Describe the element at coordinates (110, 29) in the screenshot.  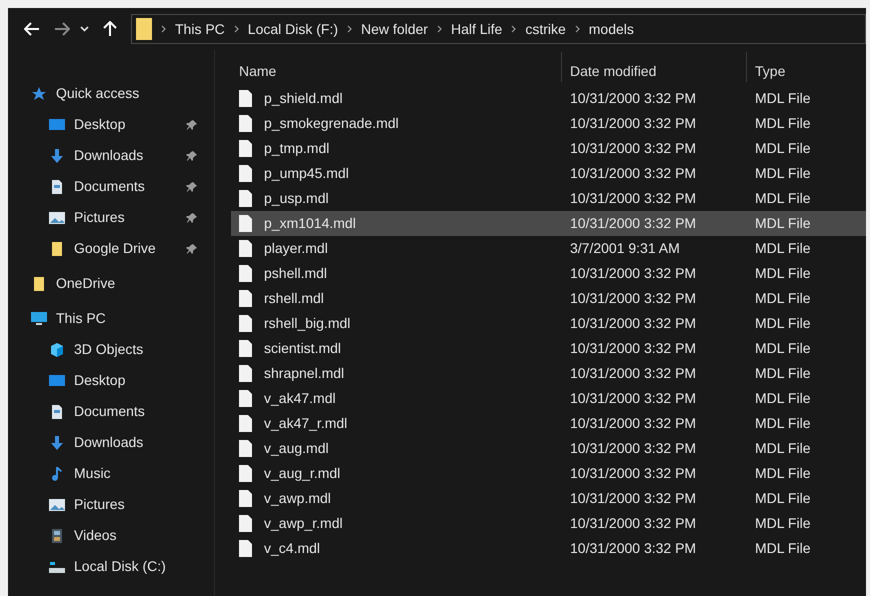
I see `up-arrow-icon` at that location.